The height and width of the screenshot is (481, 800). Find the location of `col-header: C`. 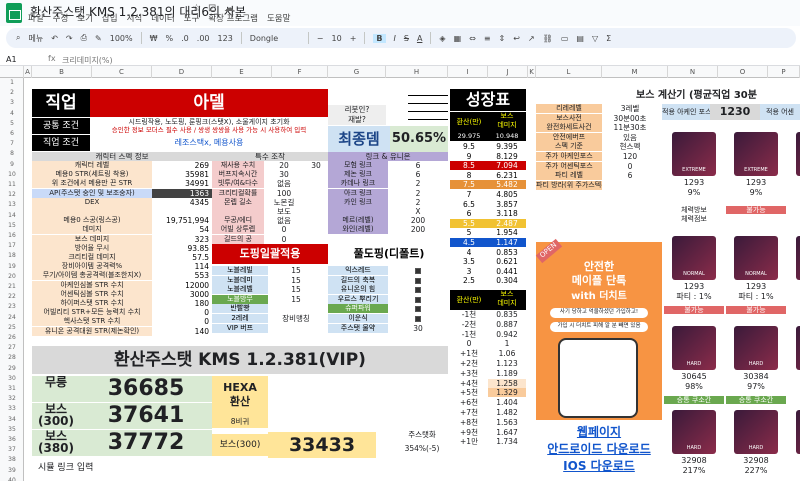

col-header: C is located at coordinates (122, 72).